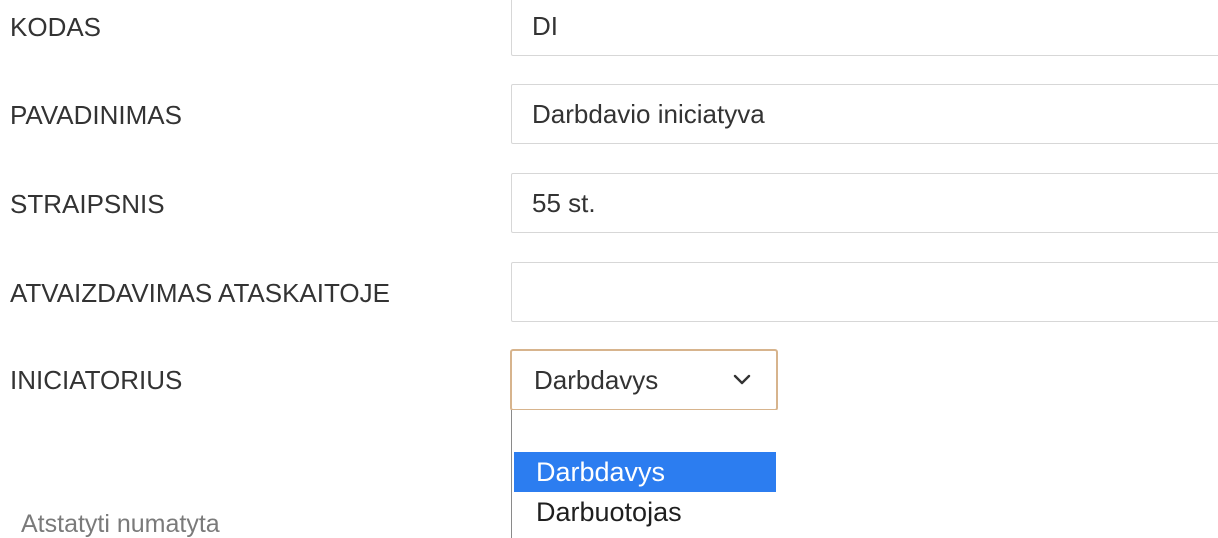 The height and width of the screenshot is (538, 1218). Describe the element at coordinates (645, 432) in the screenshot. I see `dropdown-option-empty` at that location.